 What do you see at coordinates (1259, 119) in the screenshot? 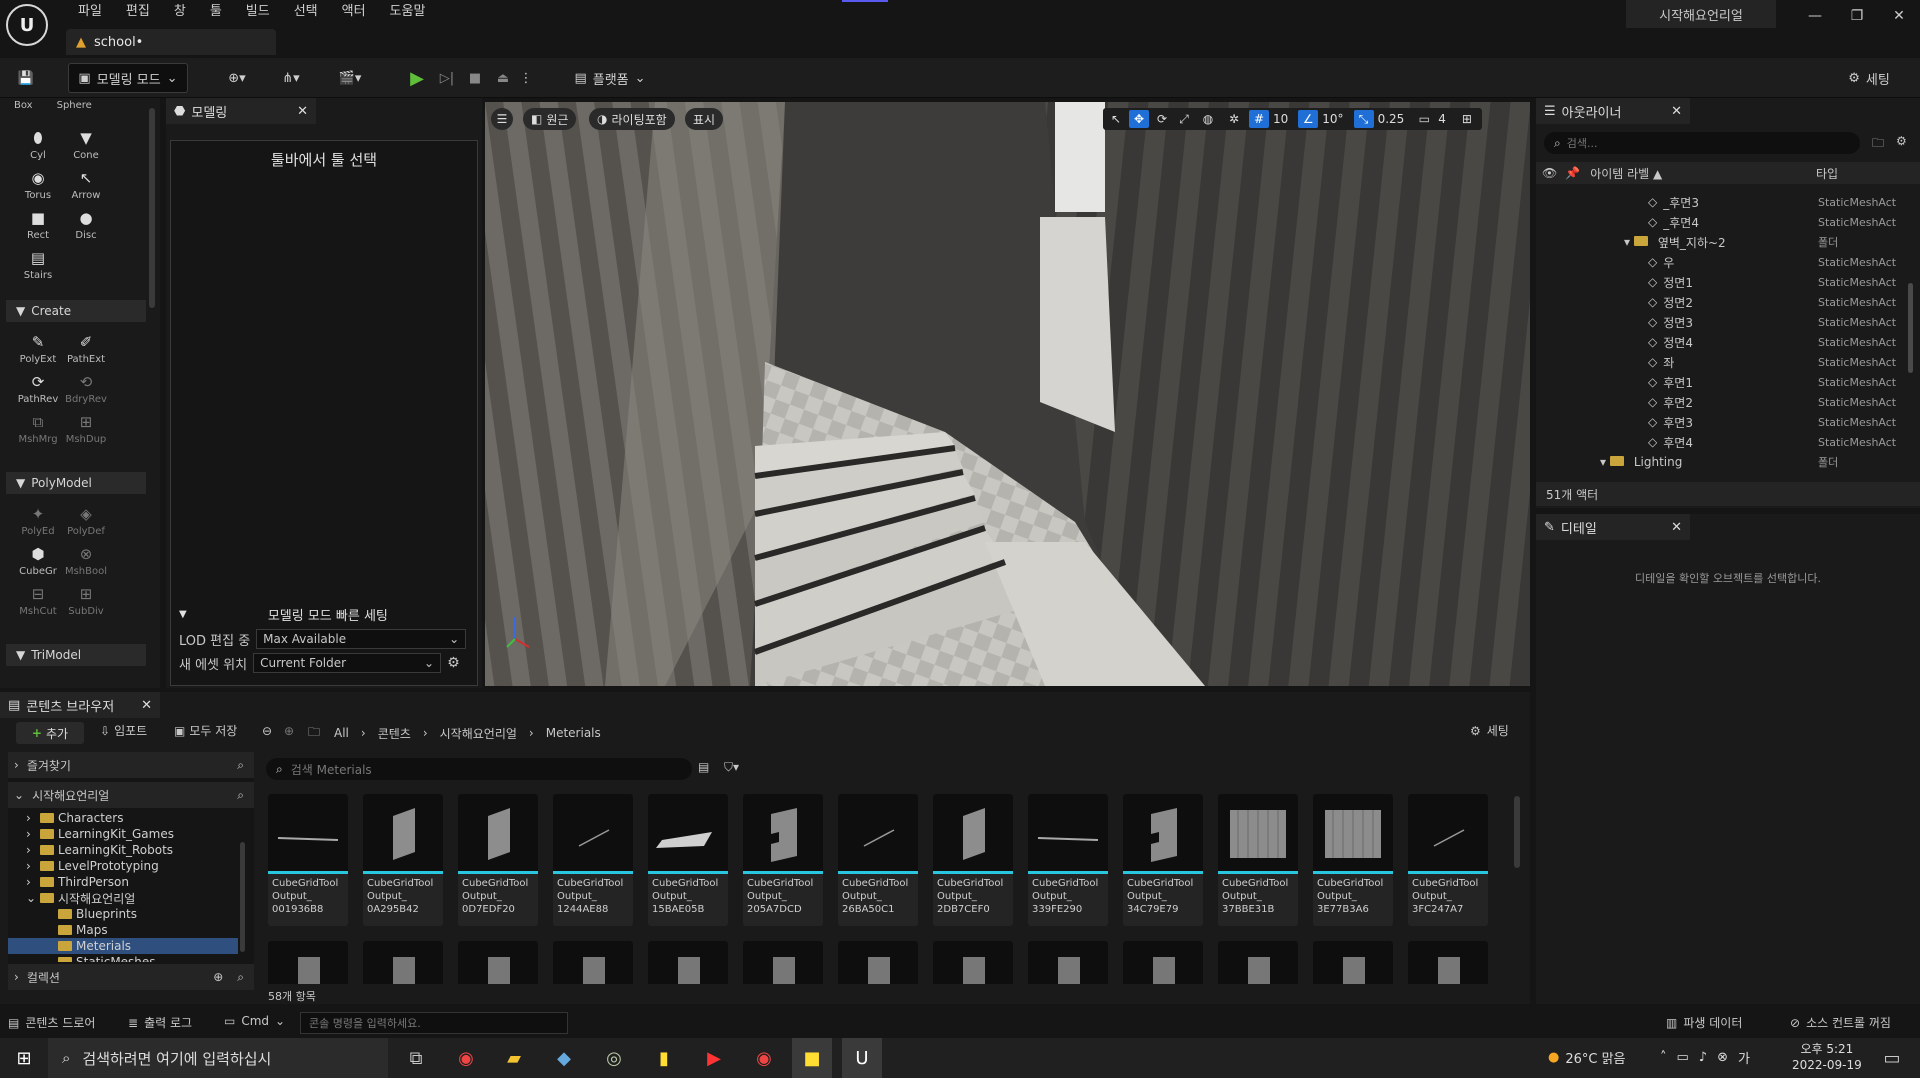
I see `grid-snap-icon: #` at bounding box center [1259, 119].